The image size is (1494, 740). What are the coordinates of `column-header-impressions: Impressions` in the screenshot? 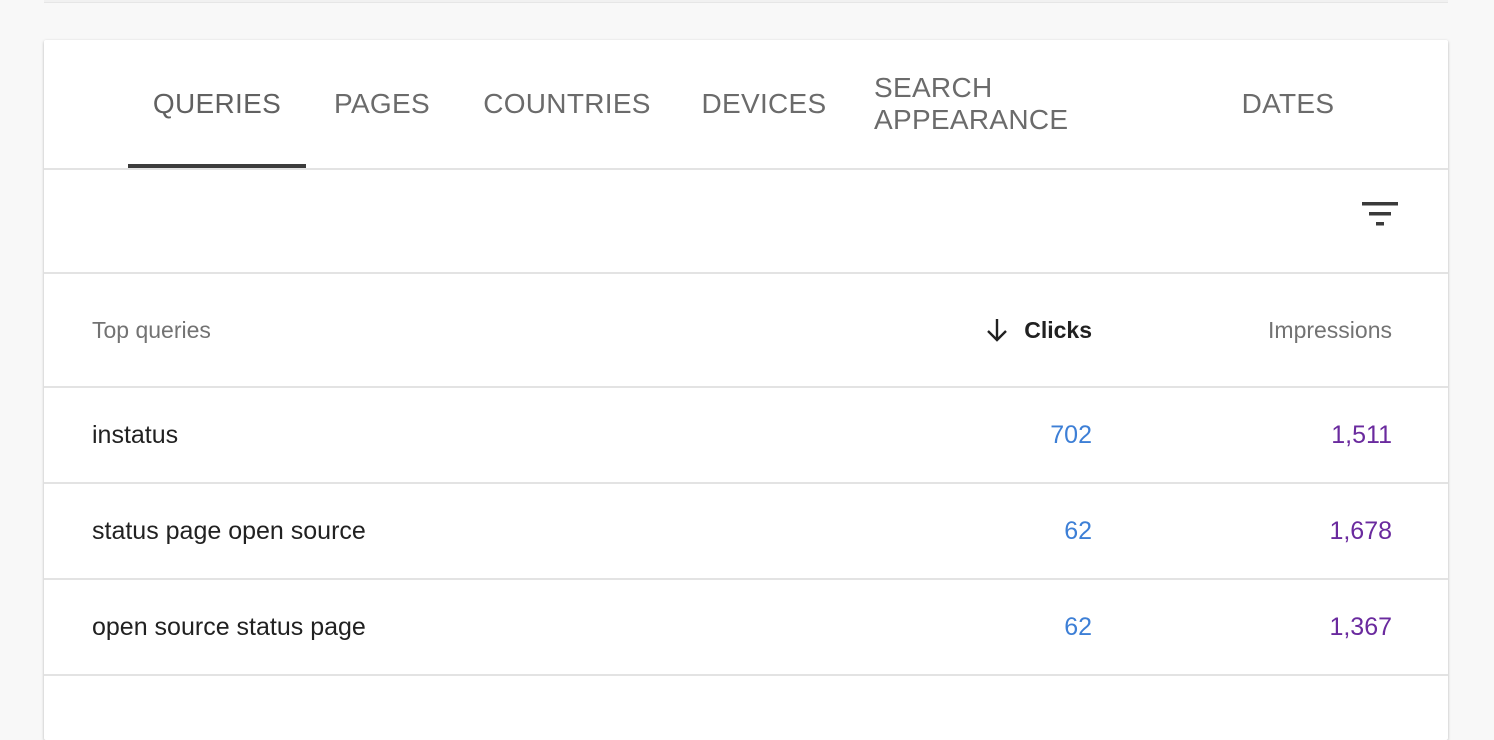 It's located at (1330, 330).